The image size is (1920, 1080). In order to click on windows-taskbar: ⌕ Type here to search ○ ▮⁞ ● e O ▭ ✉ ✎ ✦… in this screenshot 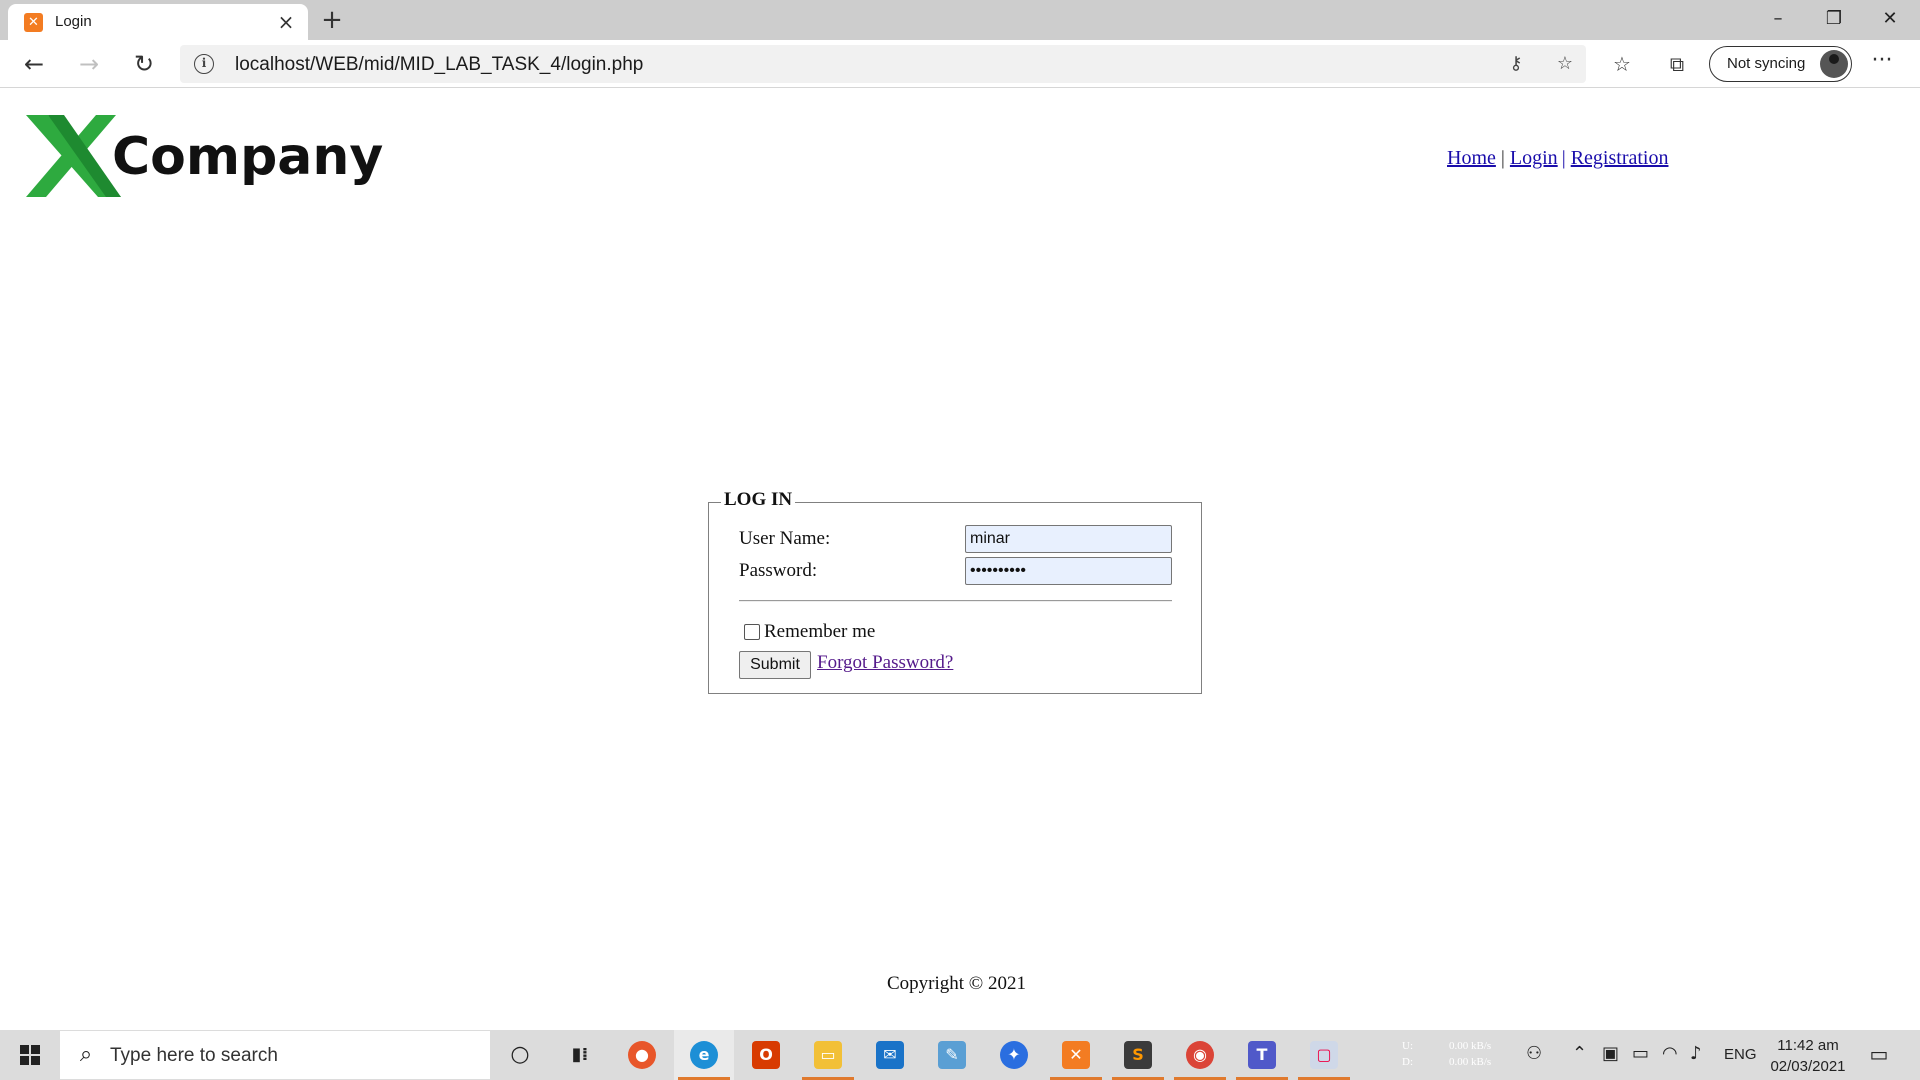, I will do `click(960, 1055)`.